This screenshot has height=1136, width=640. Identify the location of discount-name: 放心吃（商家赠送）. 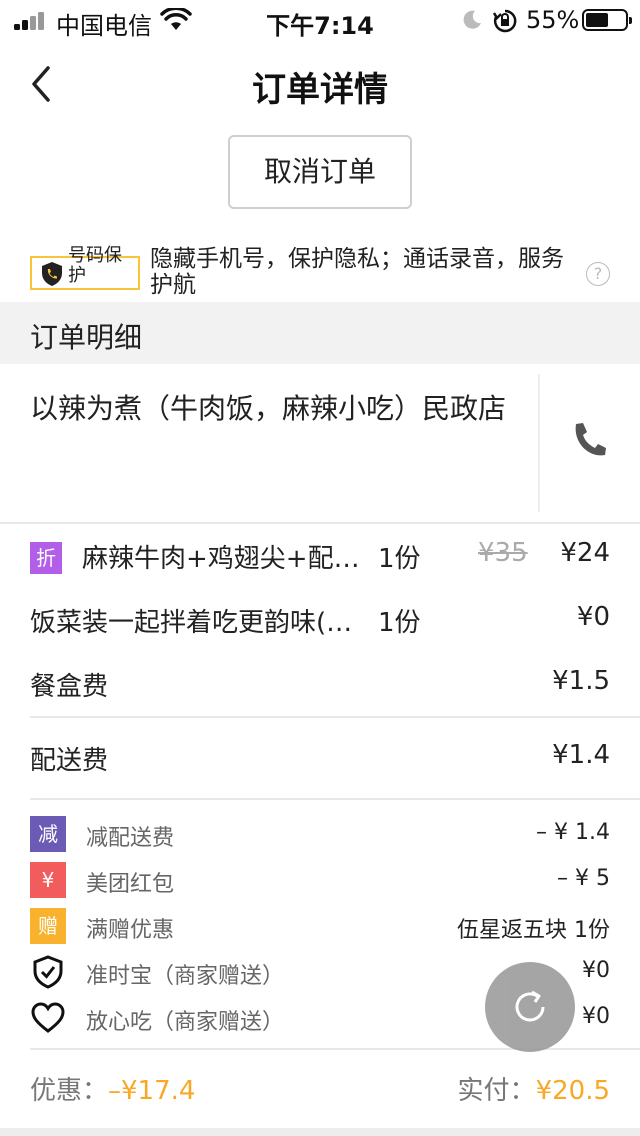
(185, 1022).